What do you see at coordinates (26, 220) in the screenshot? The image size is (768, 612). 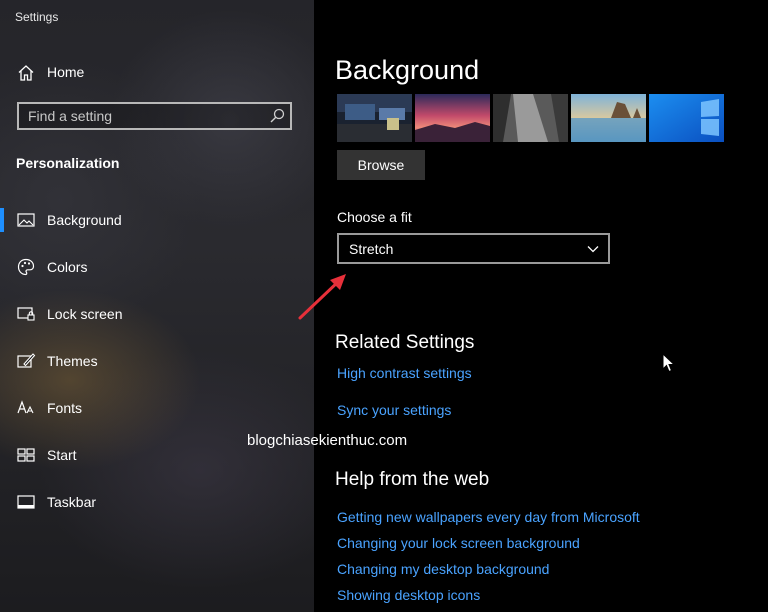 I see `picture-icon` at bounding box center [26, 220].